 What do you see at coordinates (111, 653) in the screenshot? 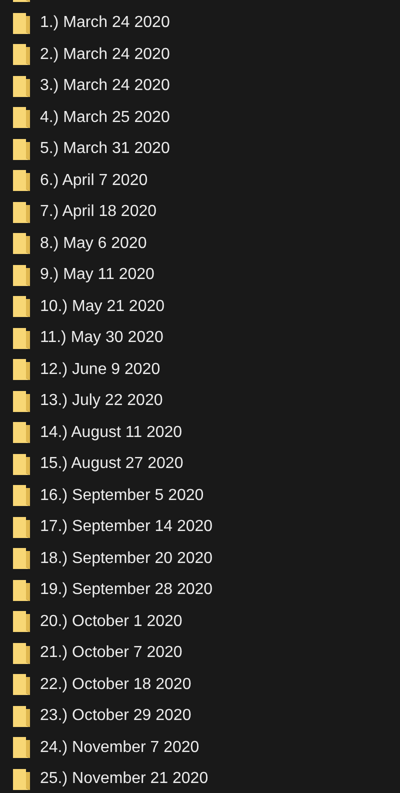
I see `folder-name: 21.) October 7 2020` at bounding box center [111, 653].